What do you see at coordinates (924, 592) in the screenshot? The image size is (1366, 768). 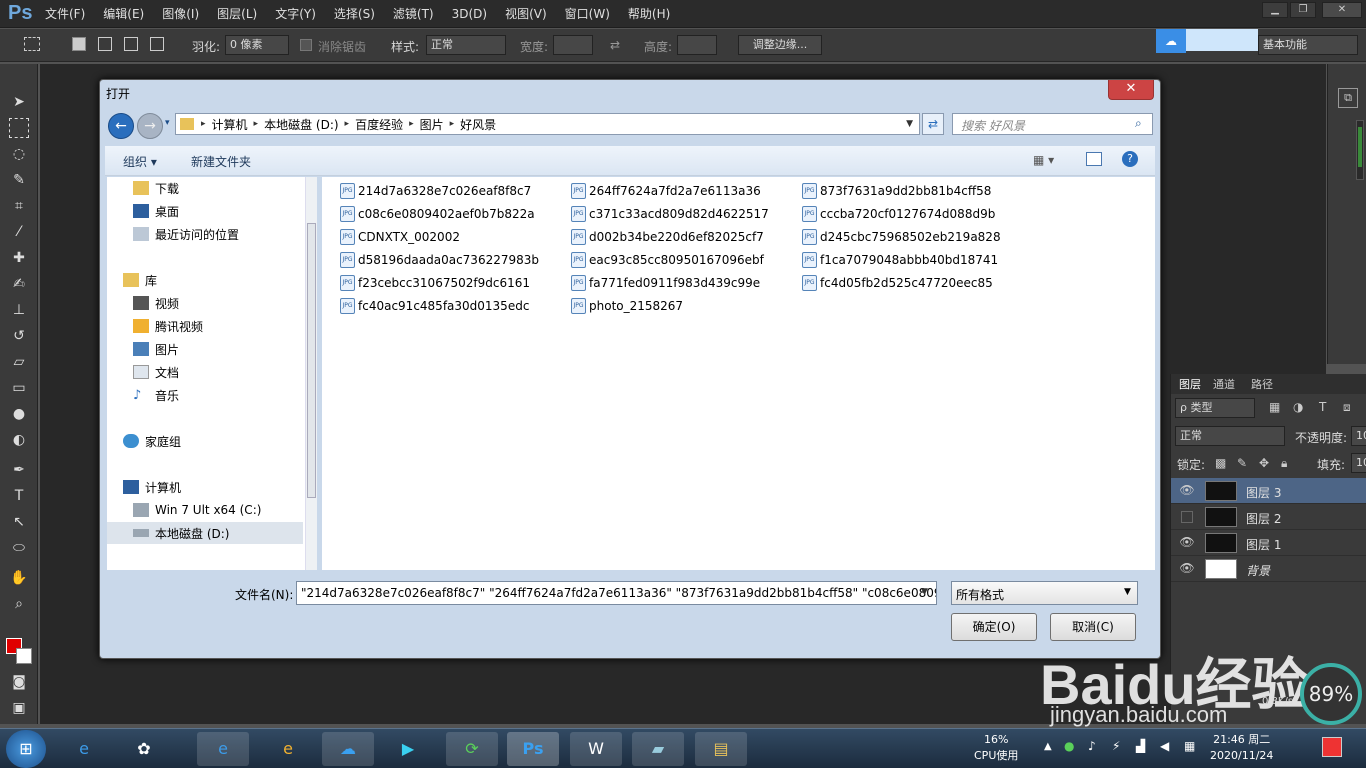 I see `filename-dropdown-icon: ▼` at bounding box center [924, 592].